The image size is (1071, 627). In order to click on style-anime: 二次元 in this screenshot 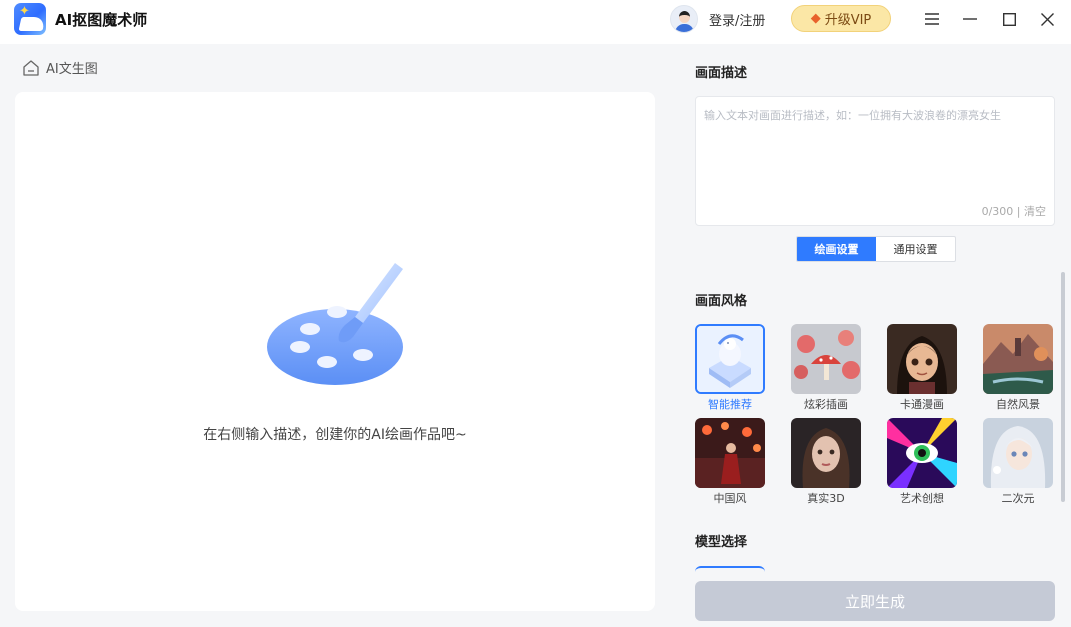, I will do `click(1018, 462)`.